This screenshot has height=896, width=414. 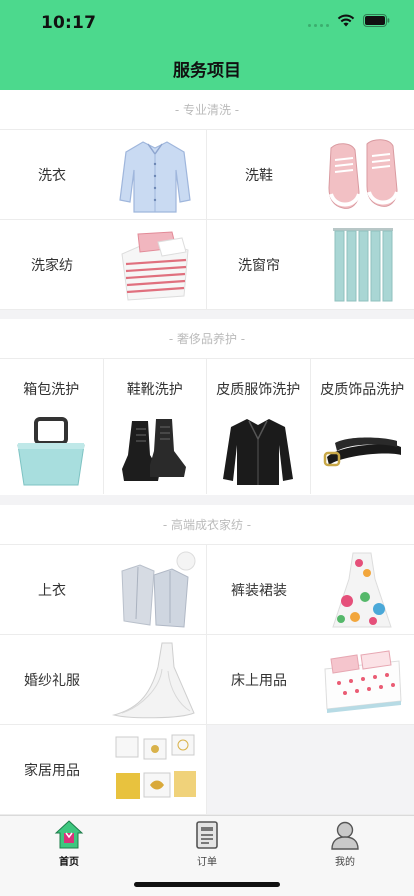 What do you see at coordinates (363, 265) in the screenshot?
I see `curtain-icon` at bounding box center [363, 265].